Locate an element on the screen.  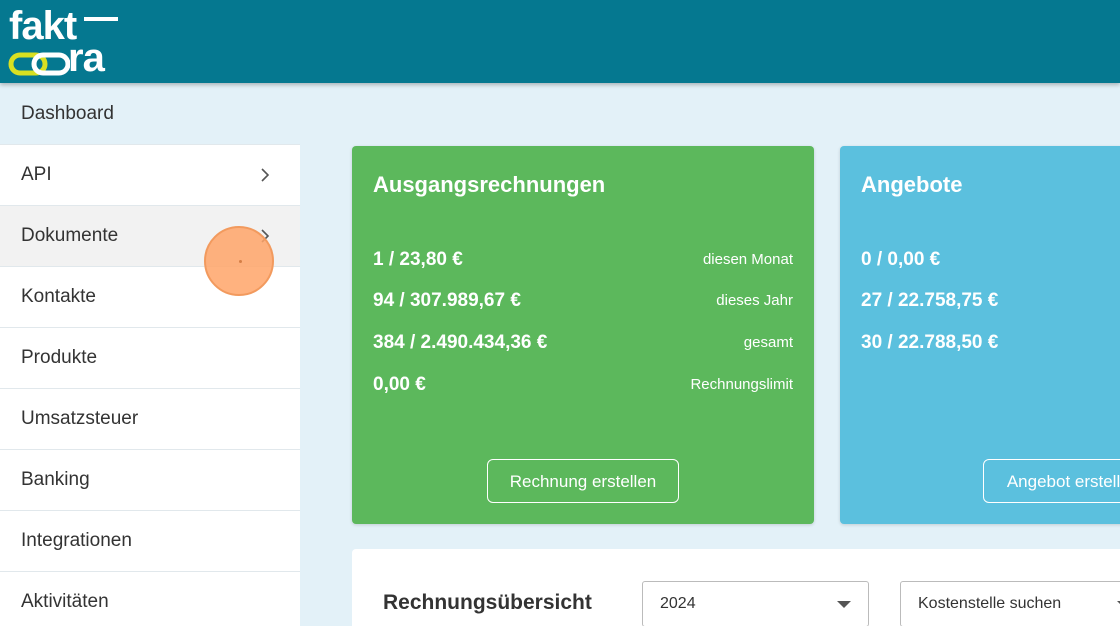
sidebar-item-label: Kontakte is located at coordinates (58, 296).